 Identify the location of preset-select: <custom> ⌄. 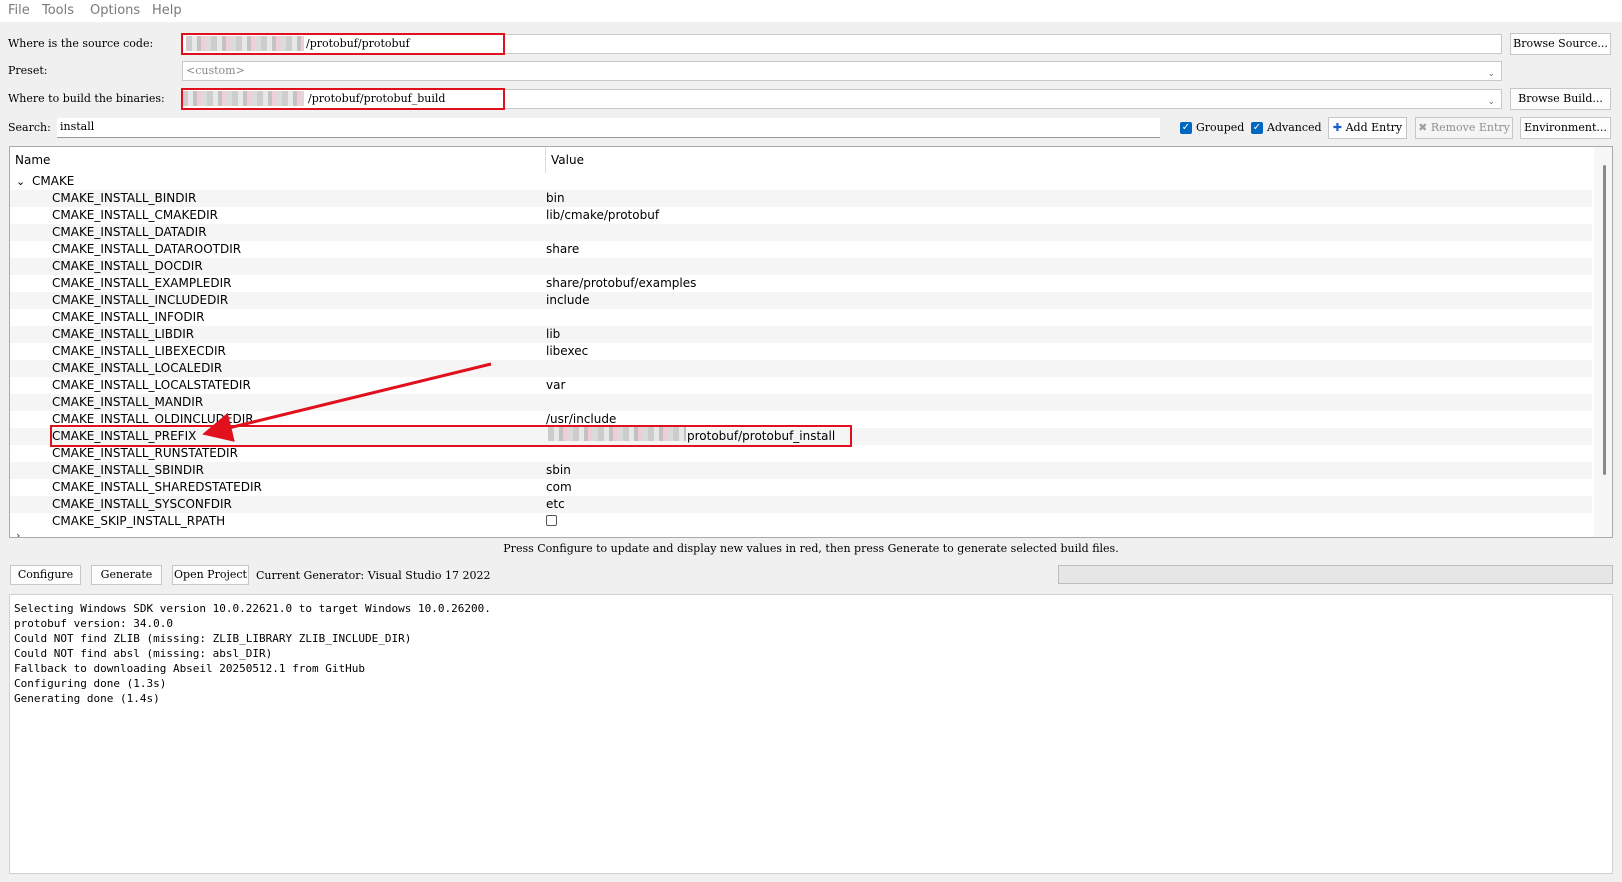
(842, 71).